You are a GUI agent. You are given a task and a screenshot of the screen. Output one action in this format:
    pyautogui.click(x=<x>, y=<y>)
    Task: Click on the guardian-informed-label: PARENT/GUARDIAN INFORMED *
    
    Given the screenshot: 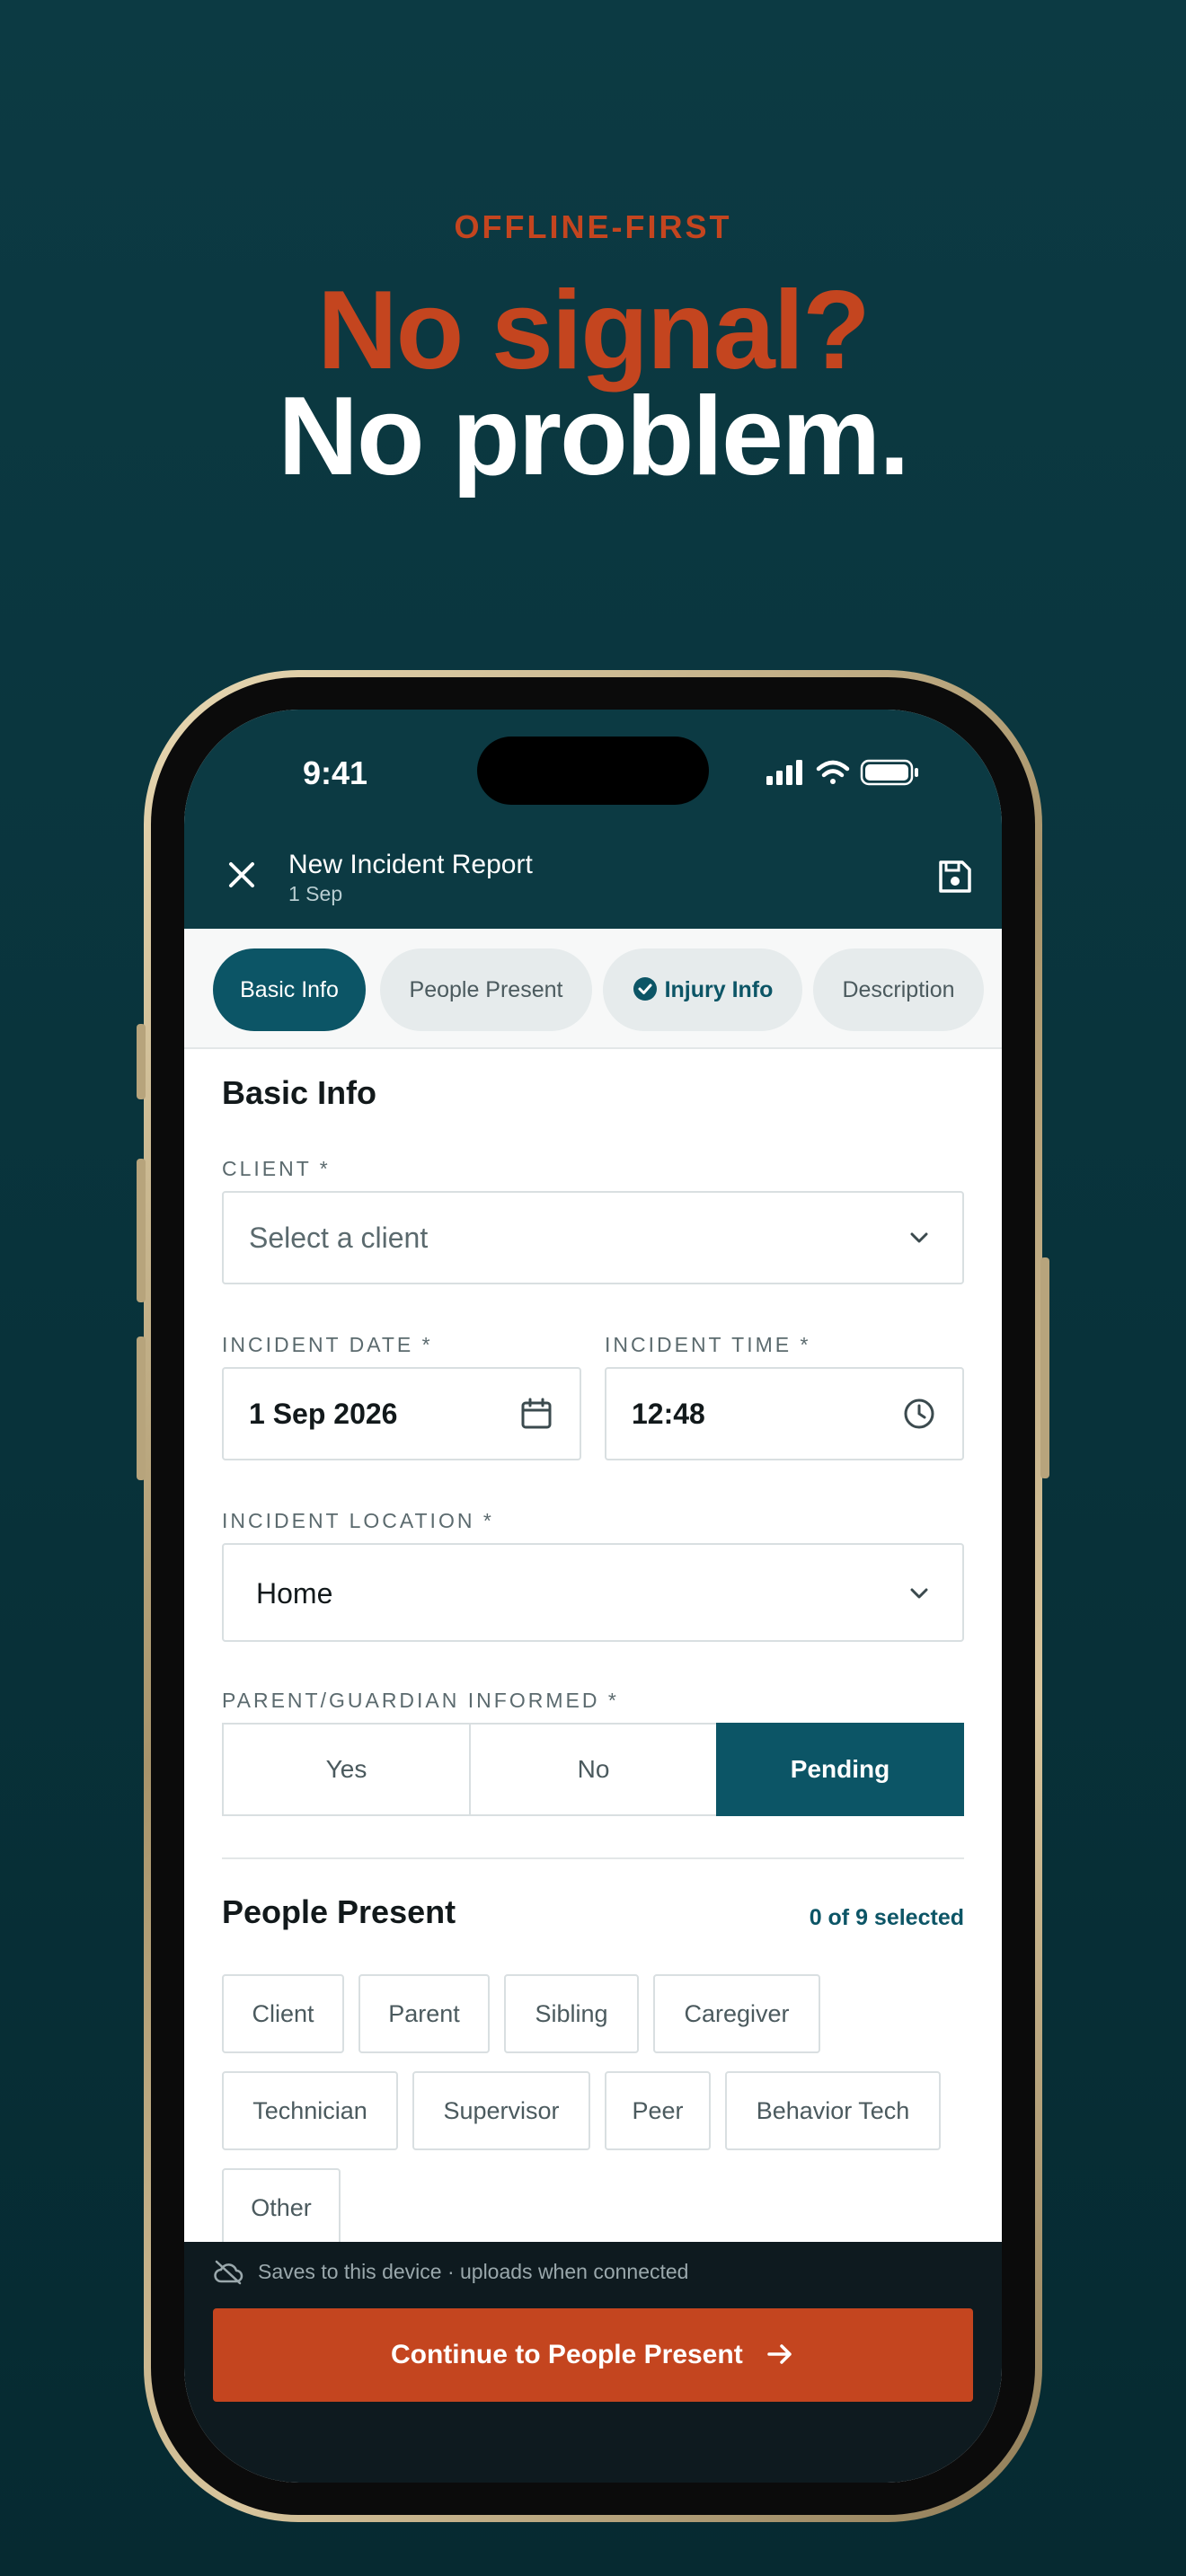 What is the action you would take?
    pyautogui.click(x=420, y=1700)
    